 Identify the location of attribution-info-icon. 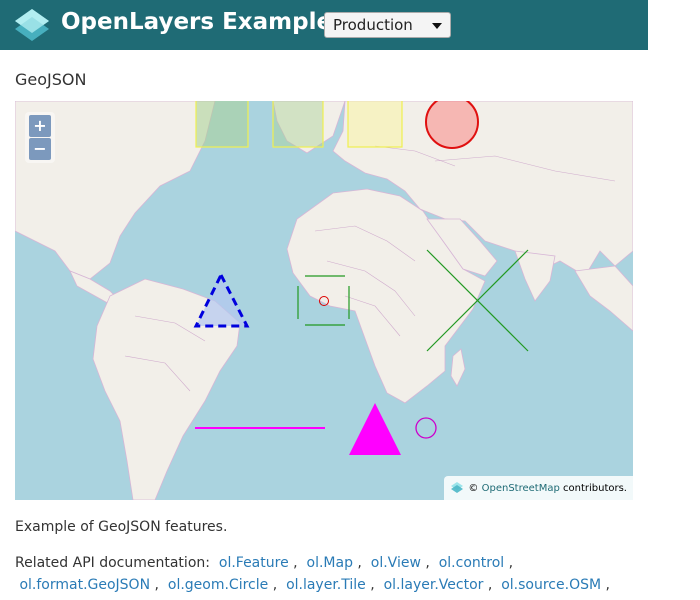
(457, 488).